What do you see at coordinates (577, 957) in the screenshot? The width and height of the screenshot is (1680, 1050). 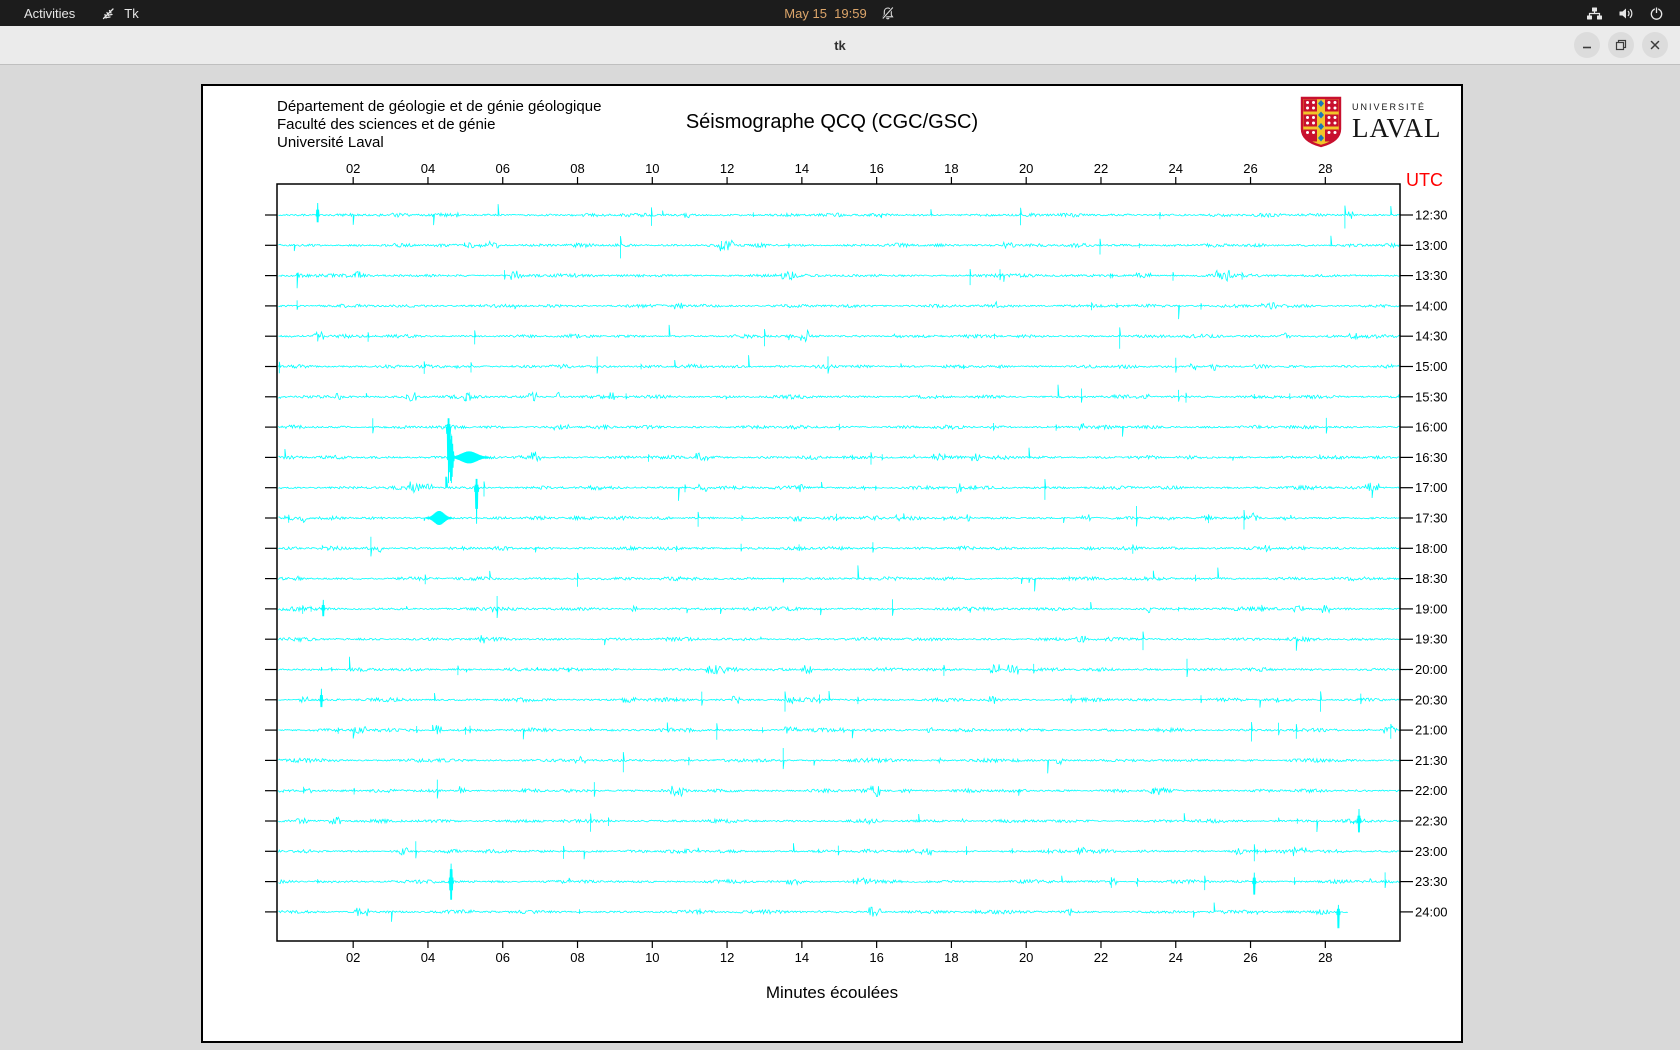 I see `x-tick-label-bottom: 08` at bounding box center [577, 957].